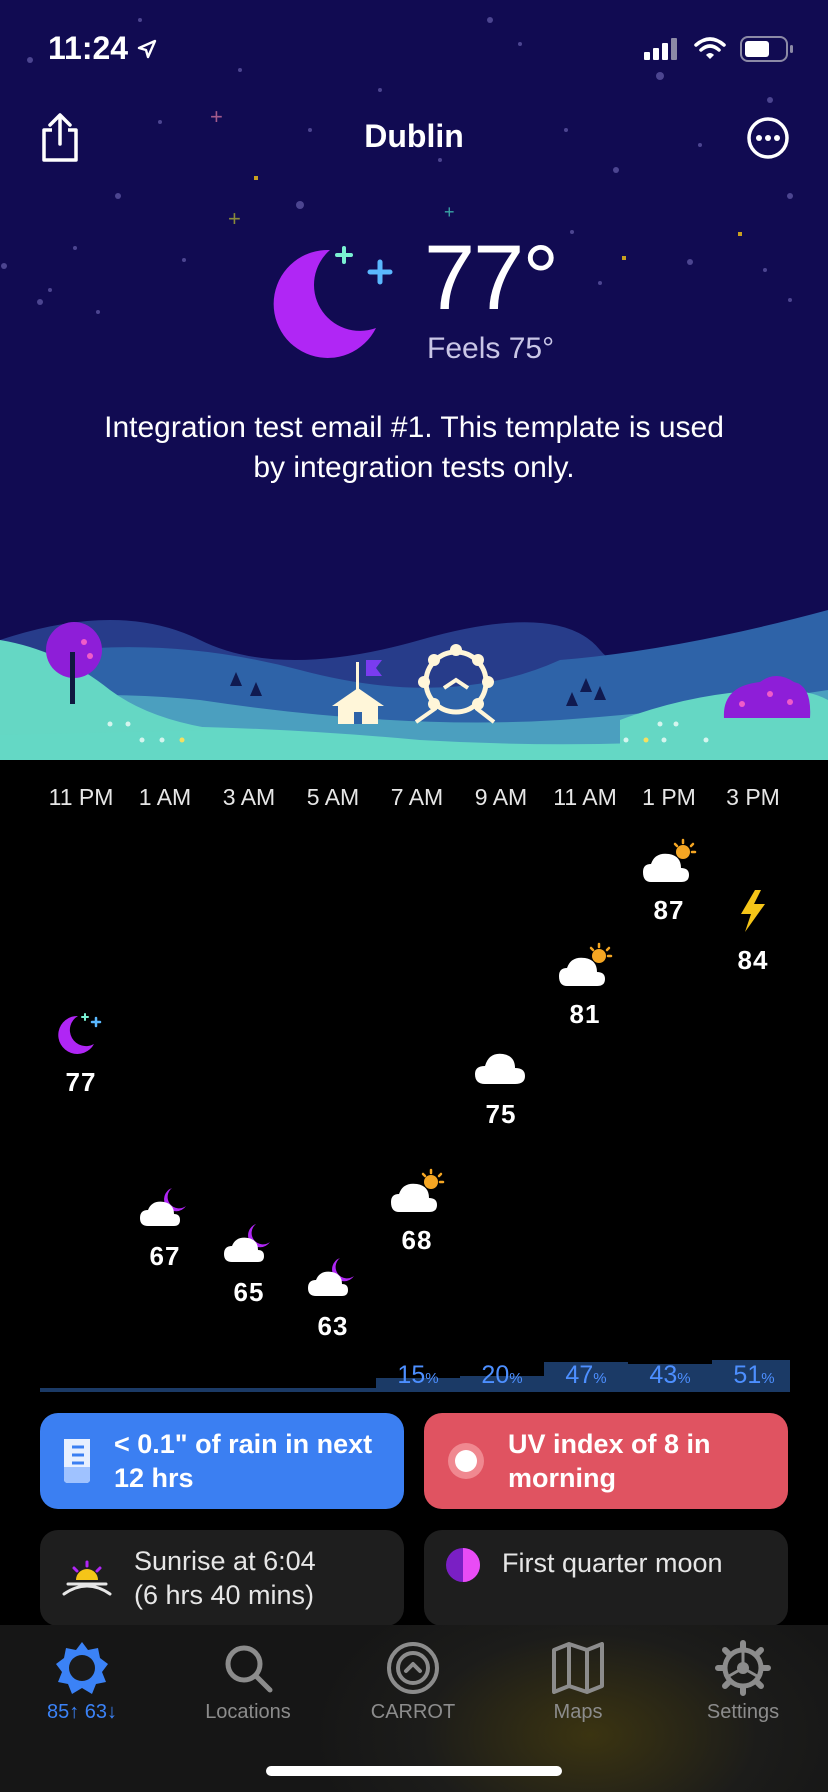 The height and width of the screenshot is (1792, 828). Describe the element at coordinates (500, 1068) in the screenshot. I see `cloud-icon` at that location.